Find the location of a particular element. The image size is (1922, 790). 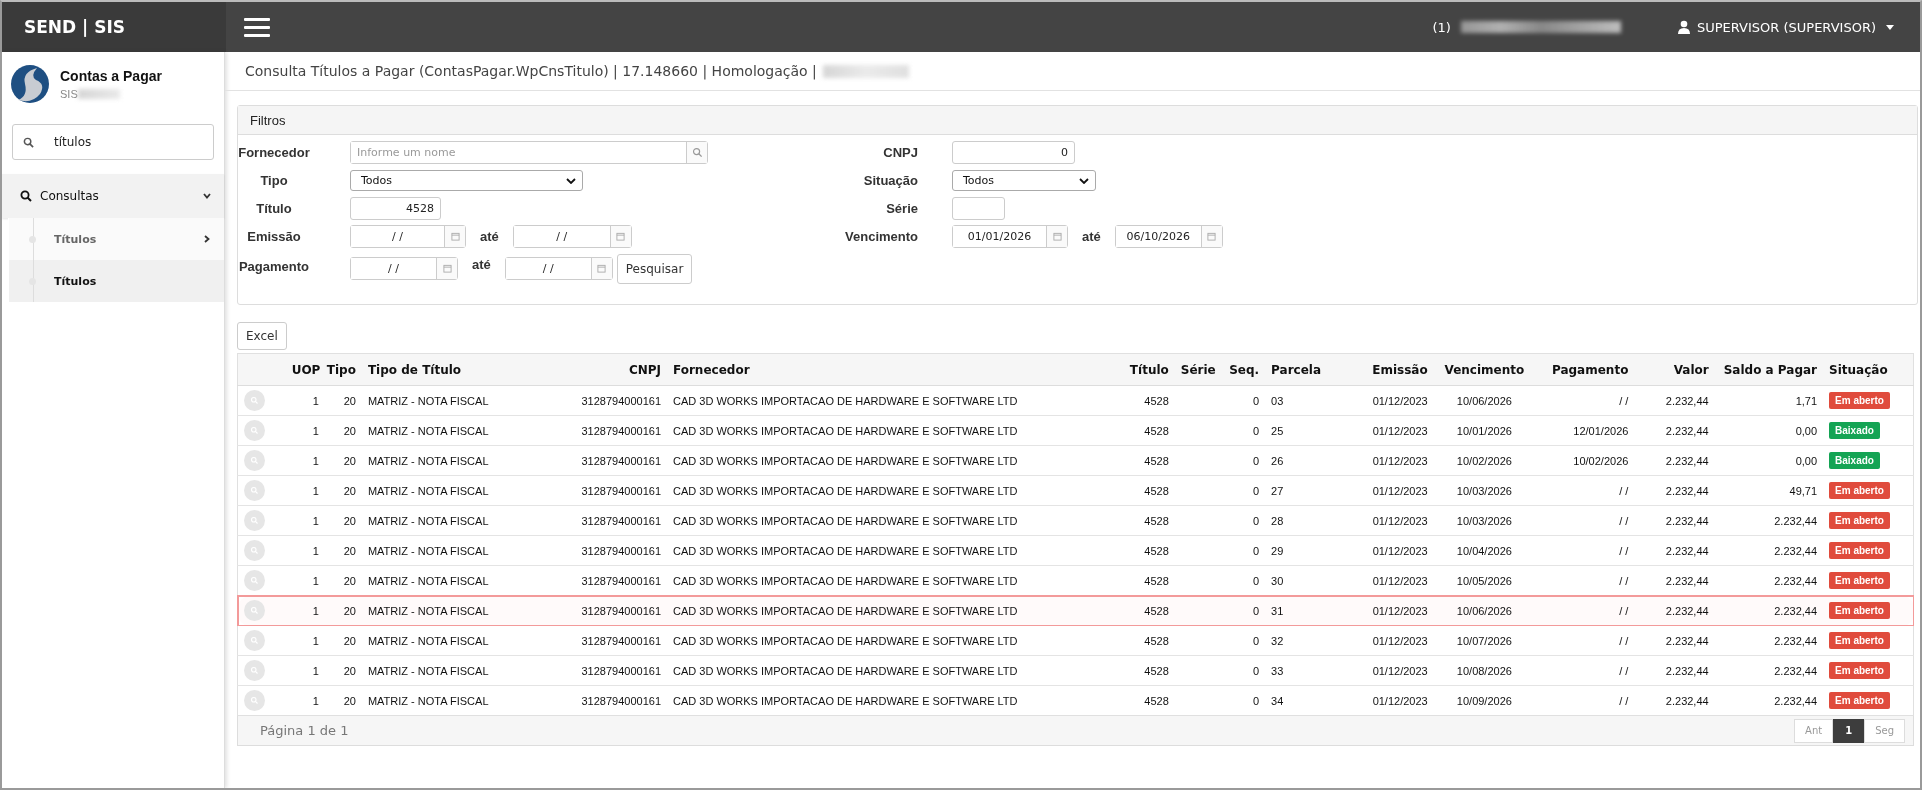

page-button: 1 is located at coordinates (1849, 730).